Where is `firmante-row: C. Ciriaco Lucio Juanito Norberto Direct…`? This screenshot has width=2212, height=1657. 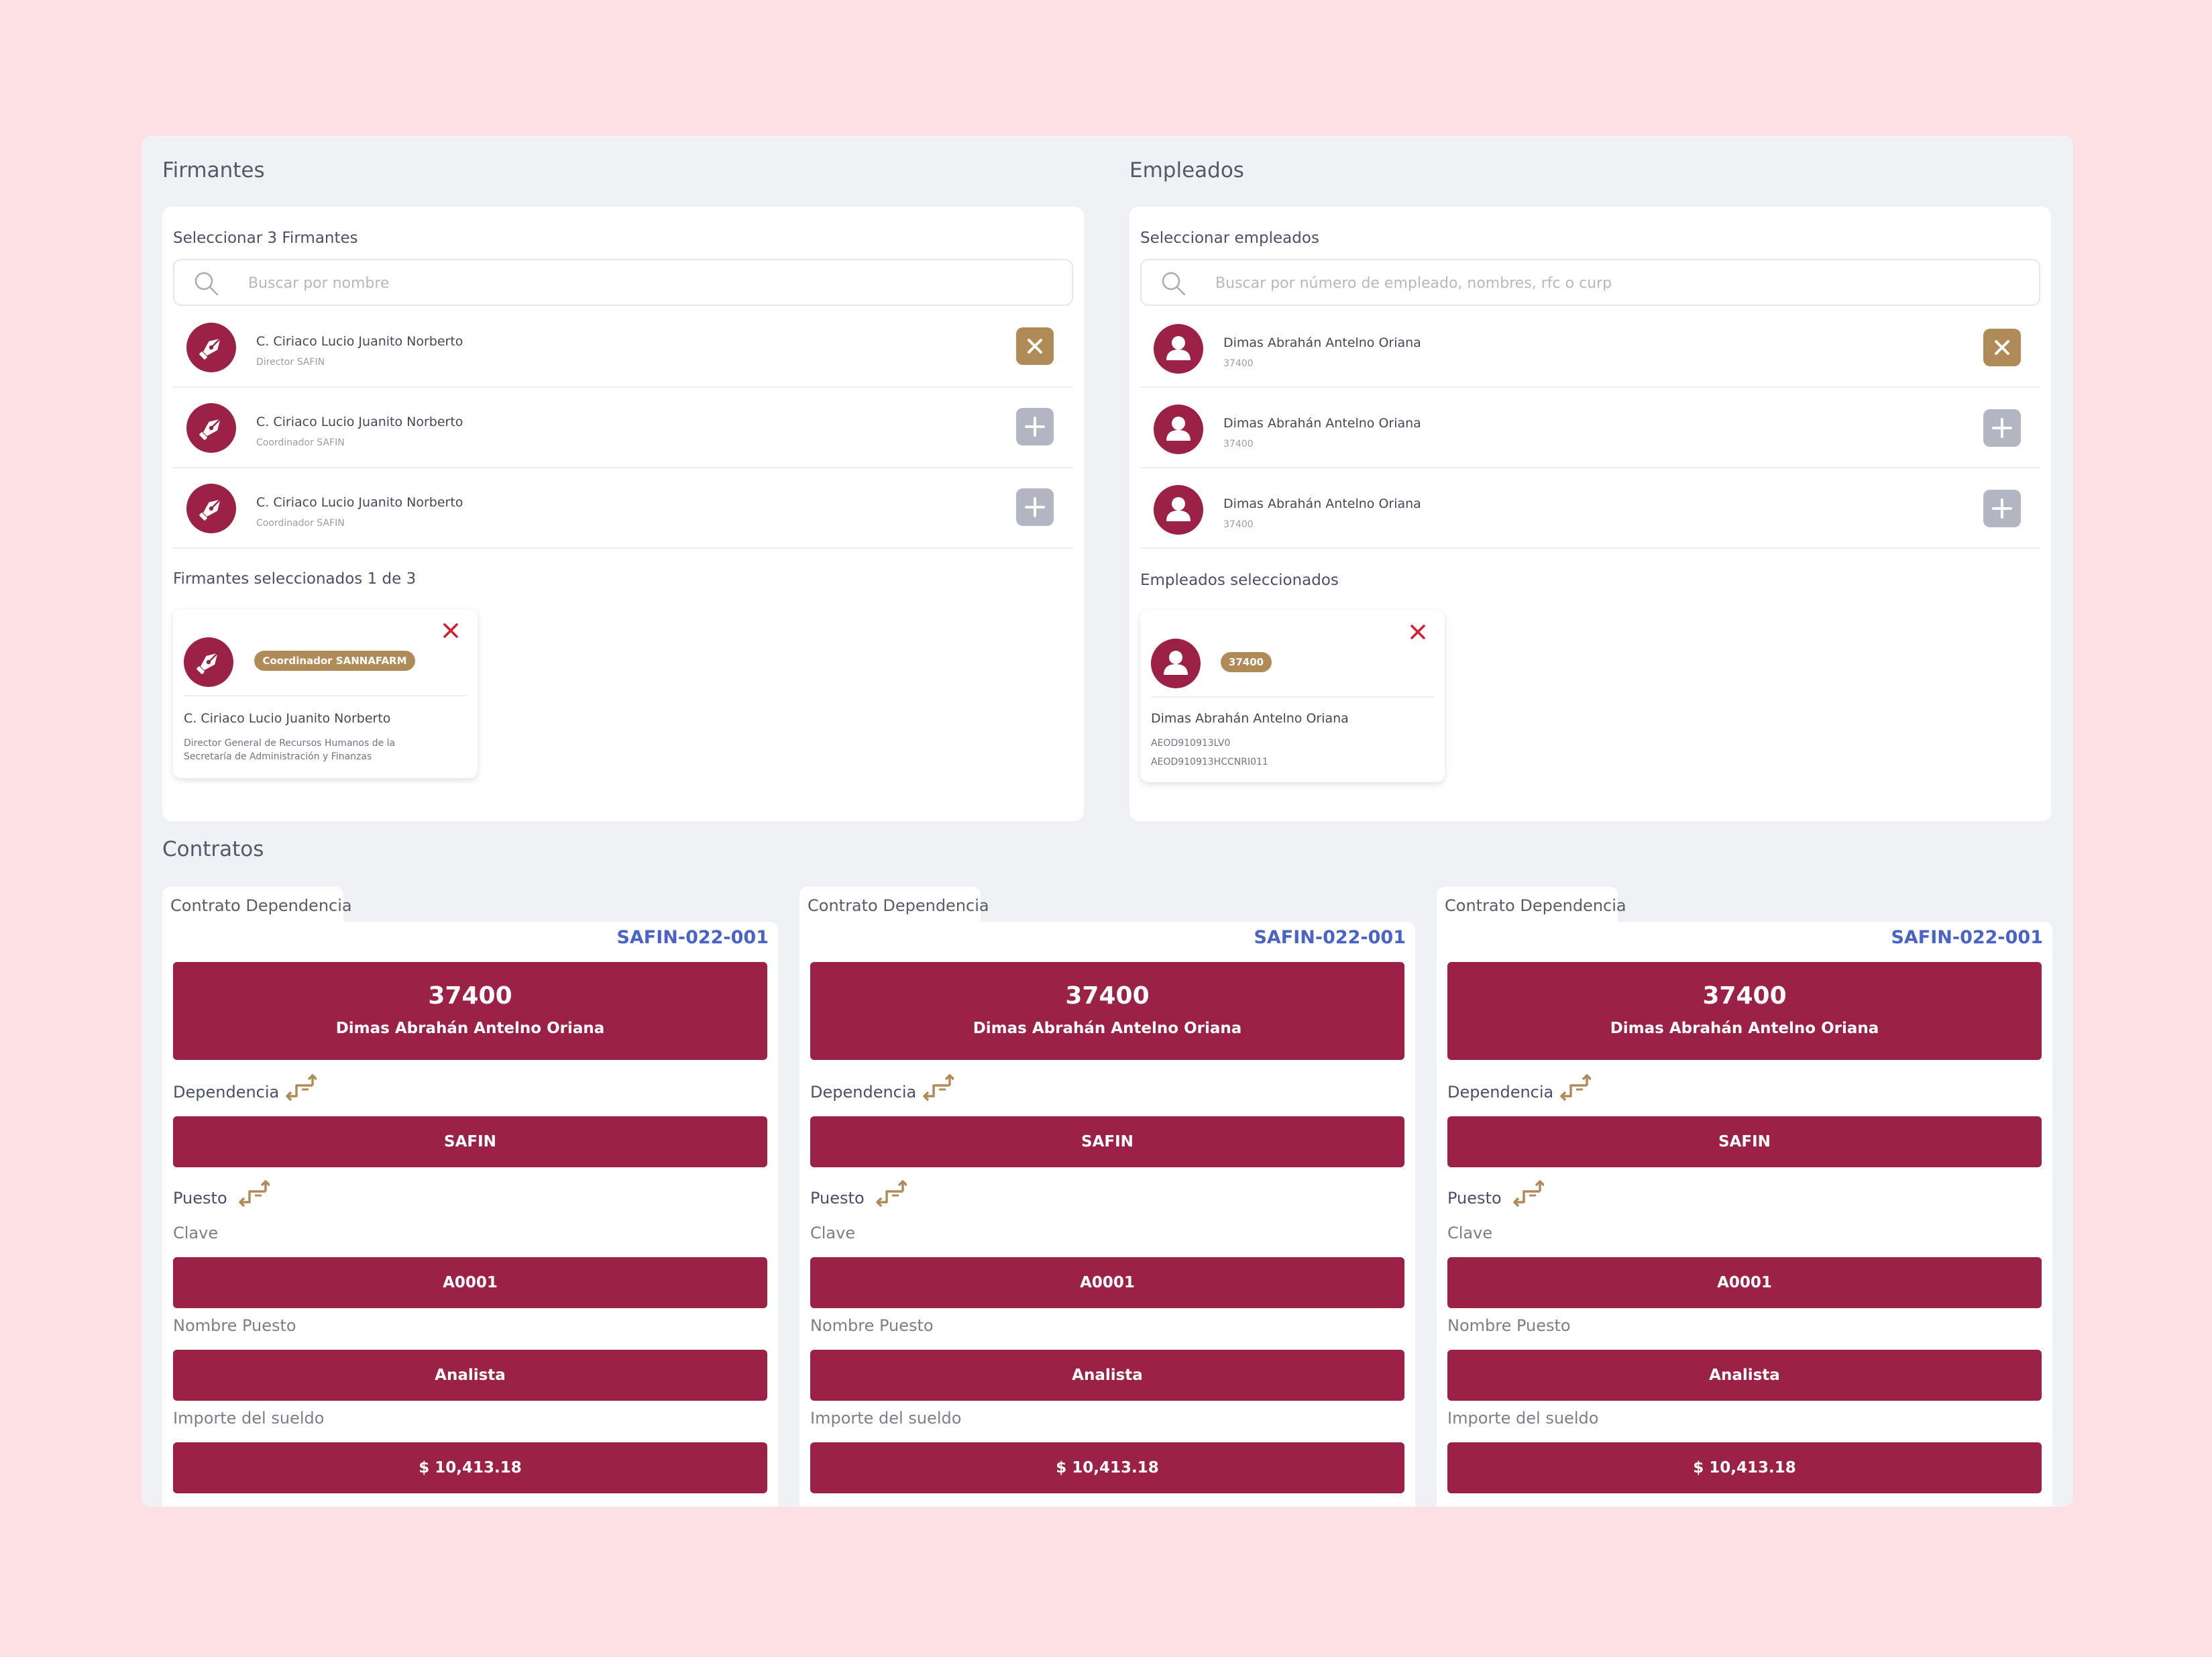 firmante-row: C. Ciriaco Lucio Juanito Norberto Direct… is located at coordinates (623, 347).